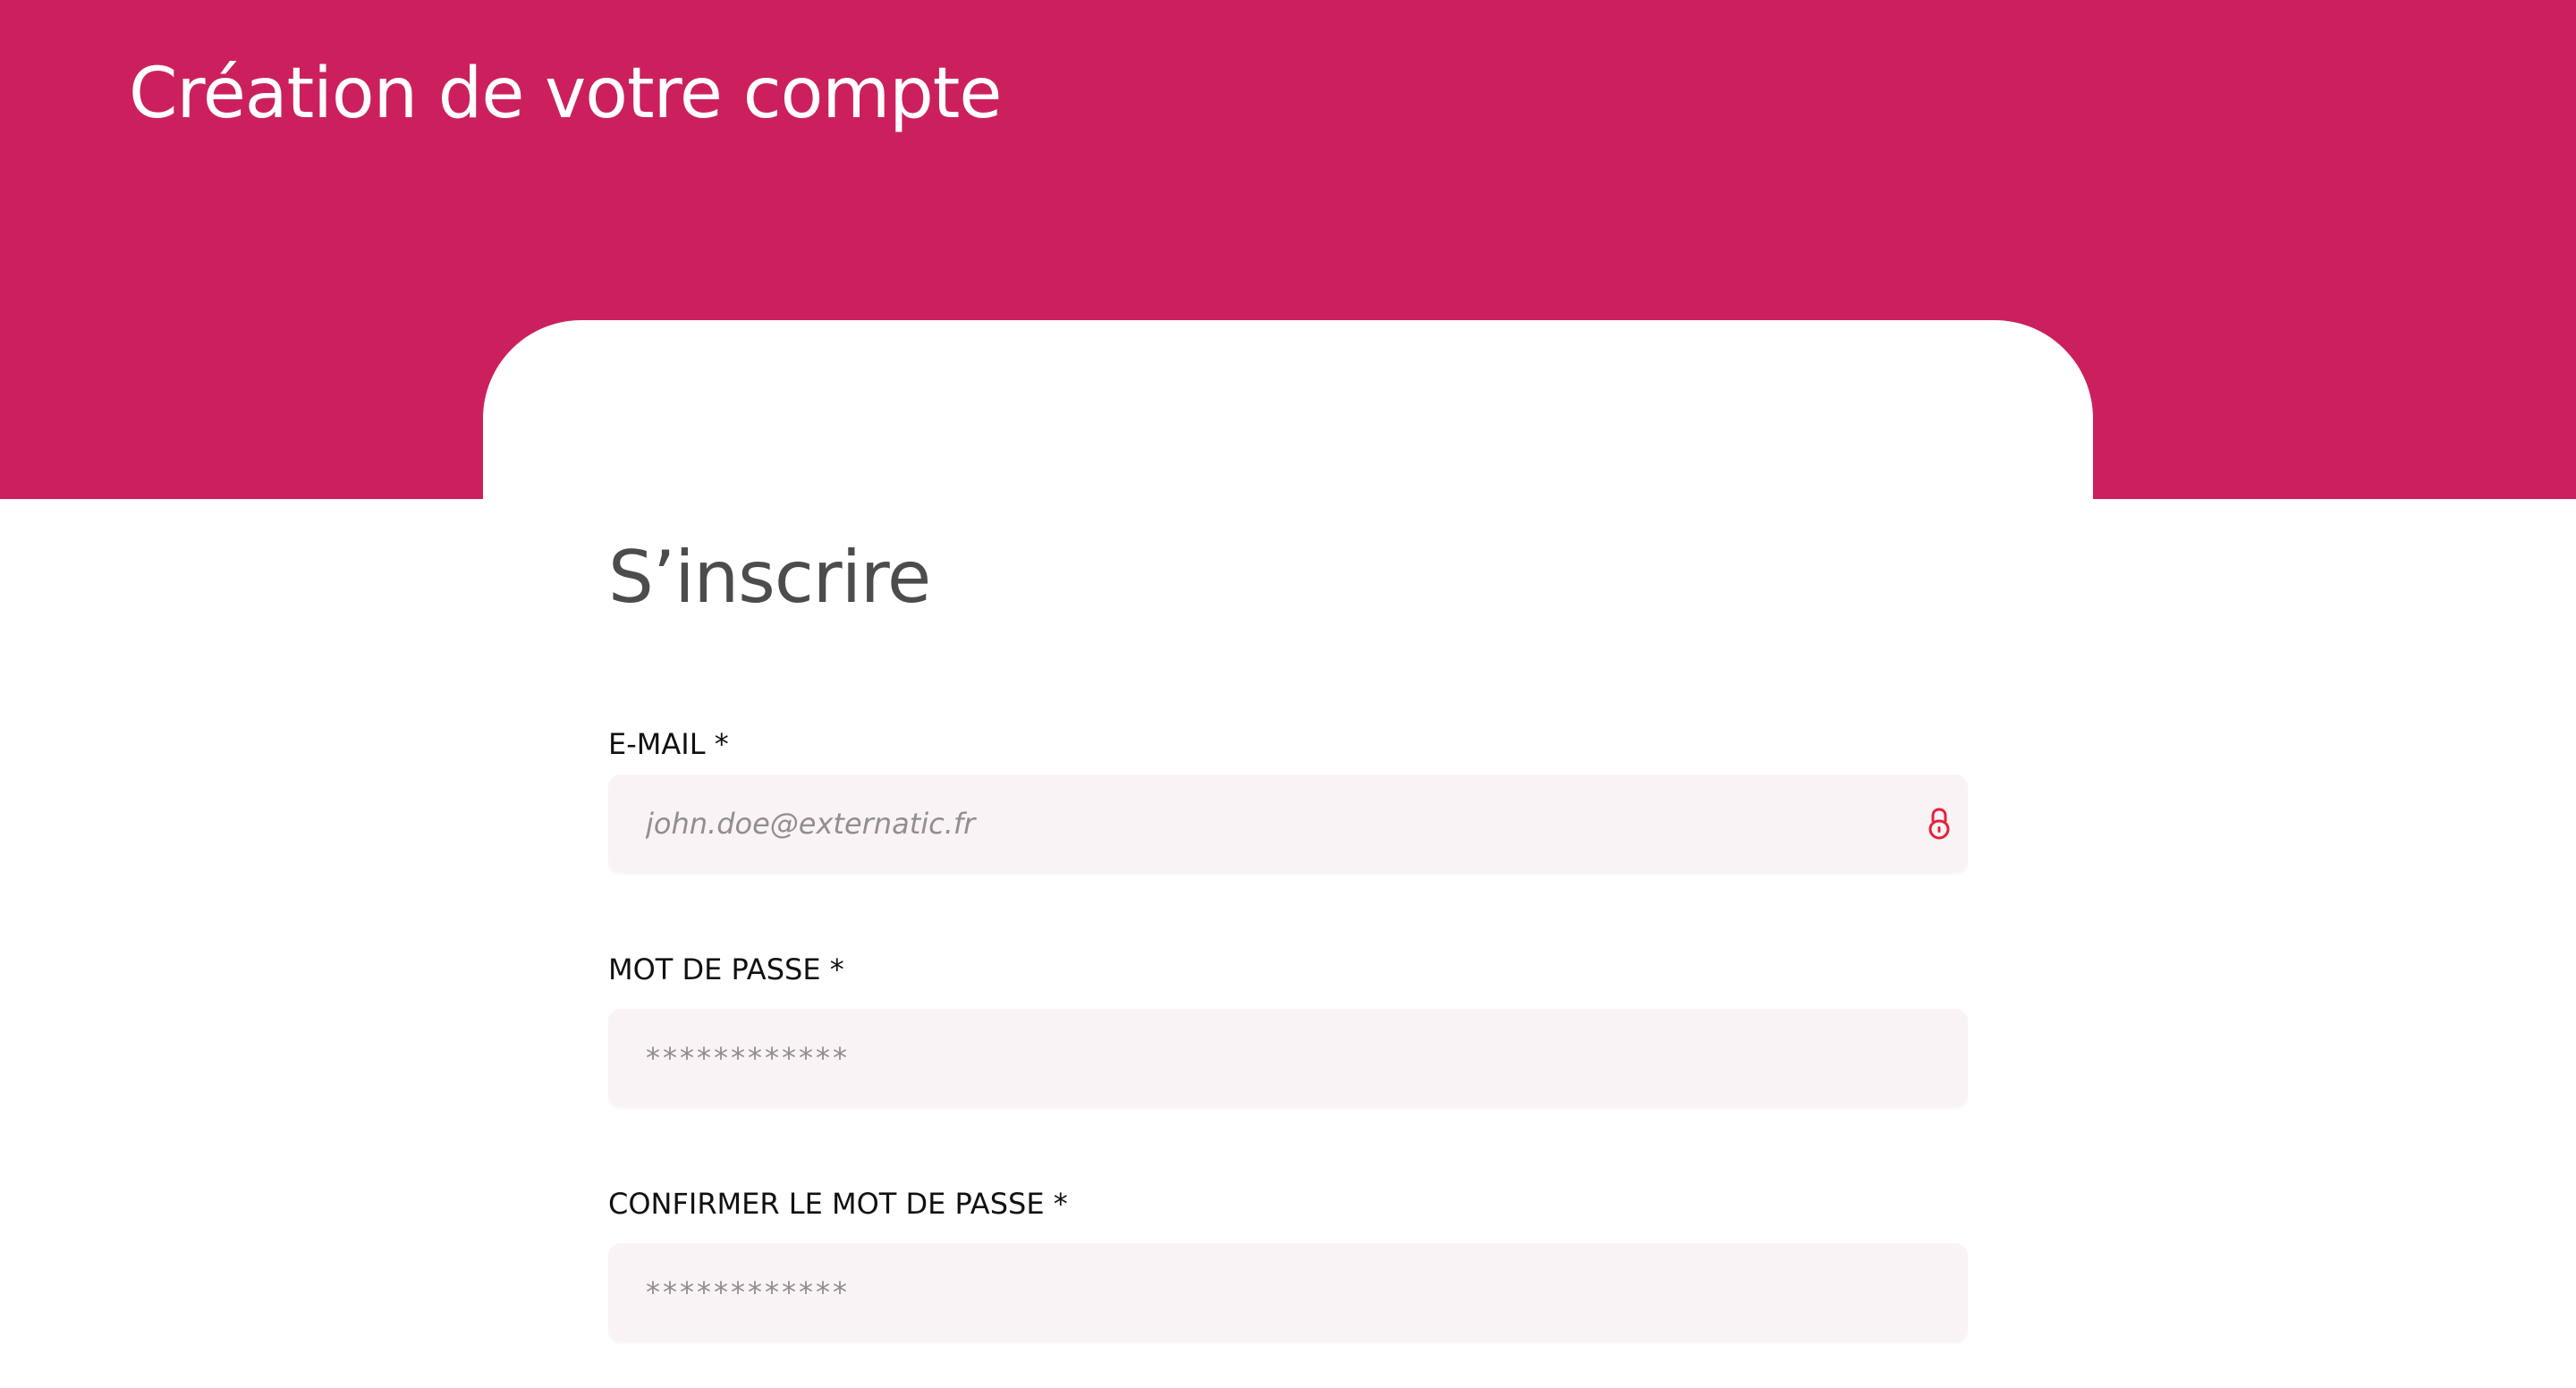  I want to click on email-input, so click(1263, 824).